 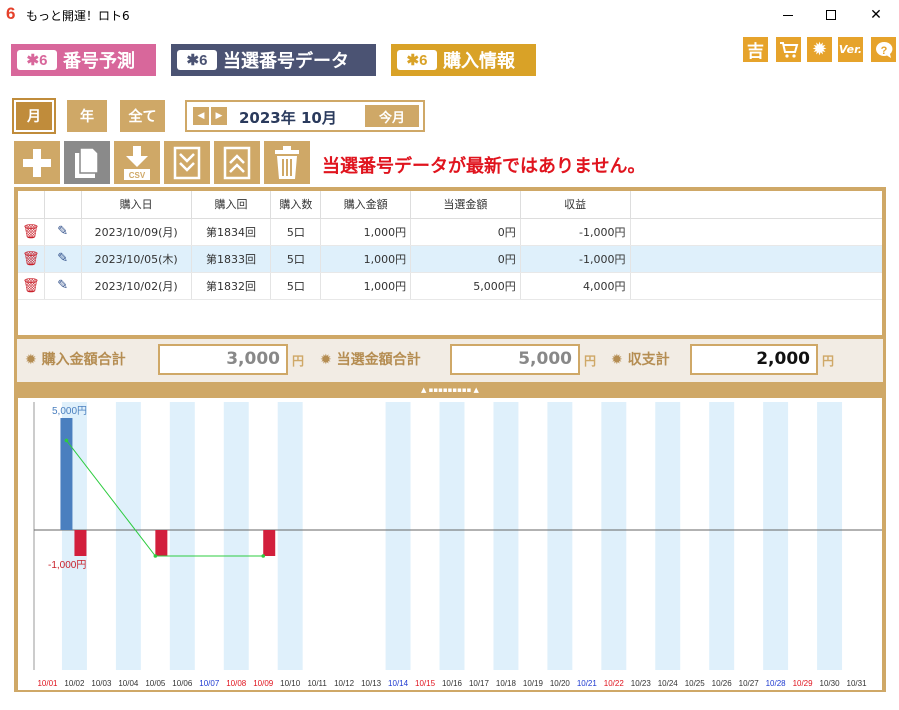 What do you see at coordinates (788, 49) in the screenshot?
I see `cart-icon` at bounding box center [788, 49].